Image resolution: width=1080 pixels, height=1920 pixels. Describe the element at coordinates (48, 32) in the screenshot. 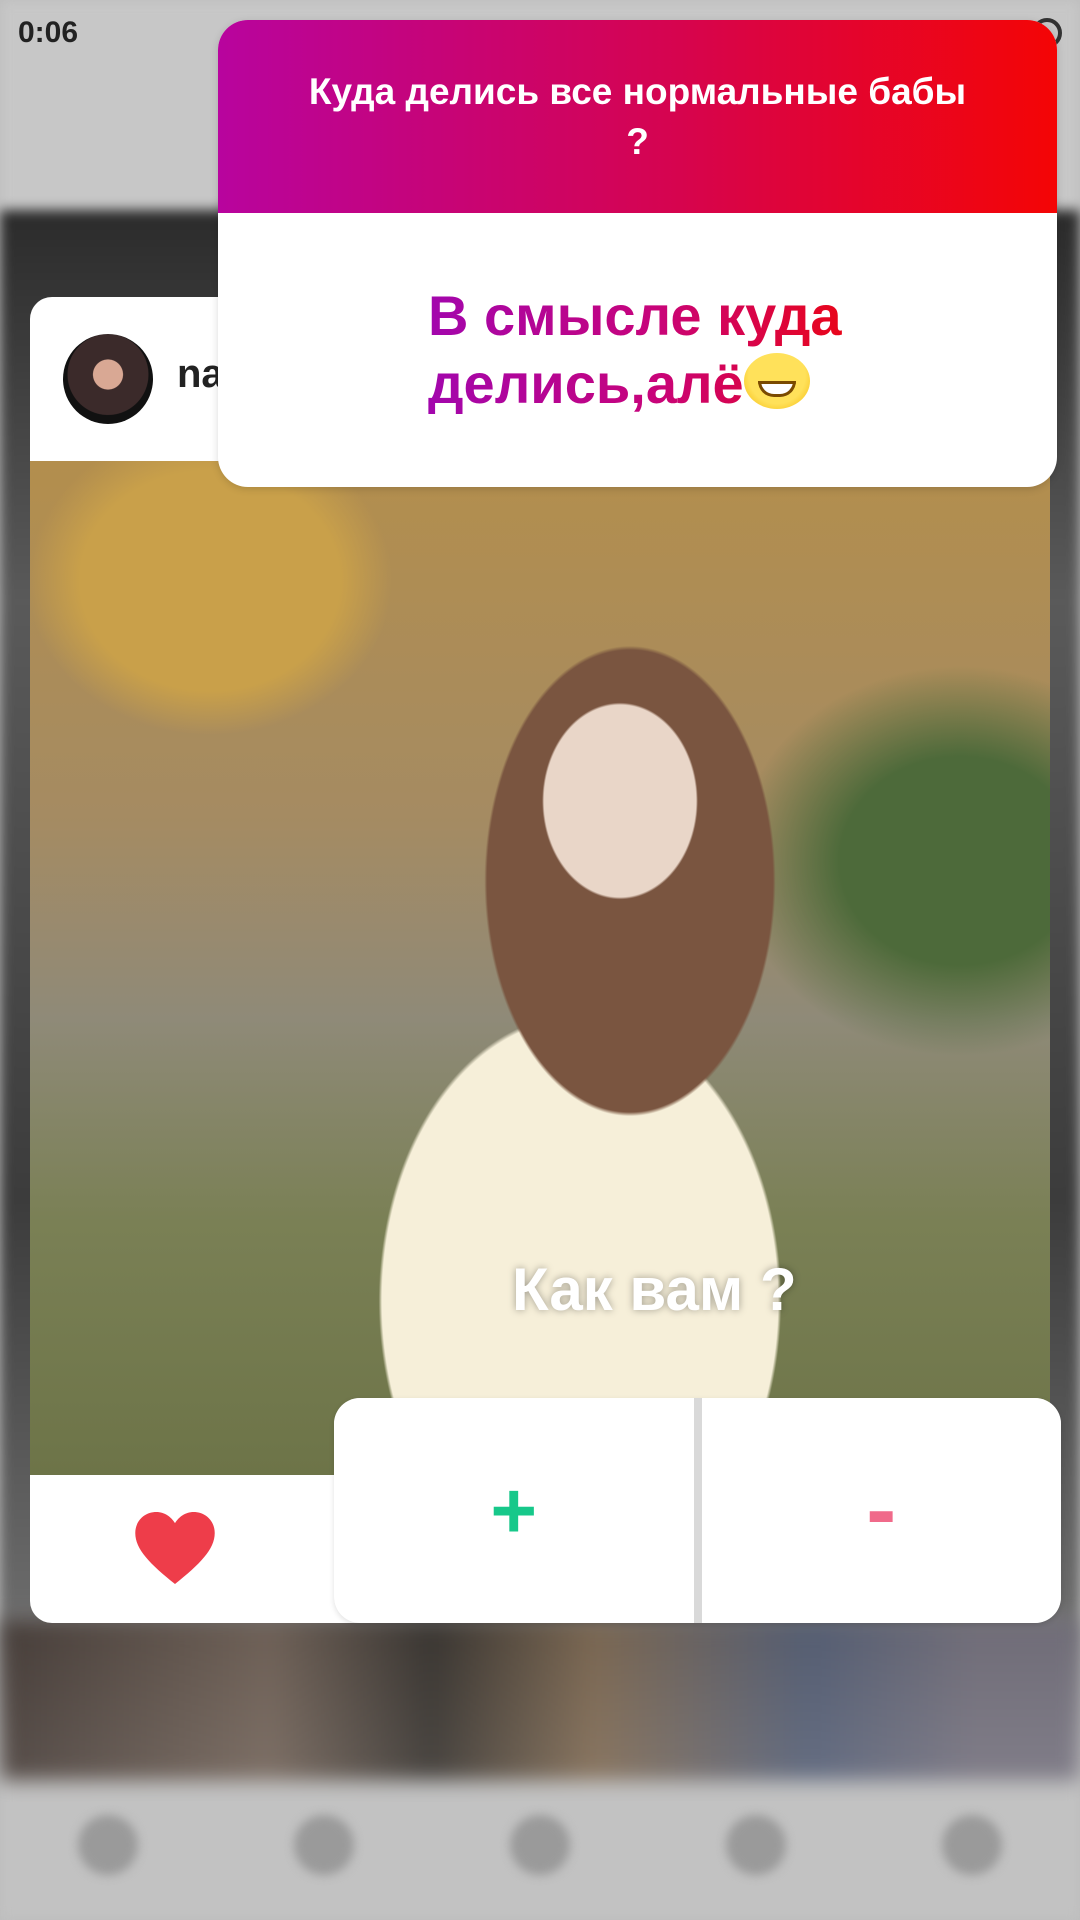

I see `status-time: 0:06` at that location.